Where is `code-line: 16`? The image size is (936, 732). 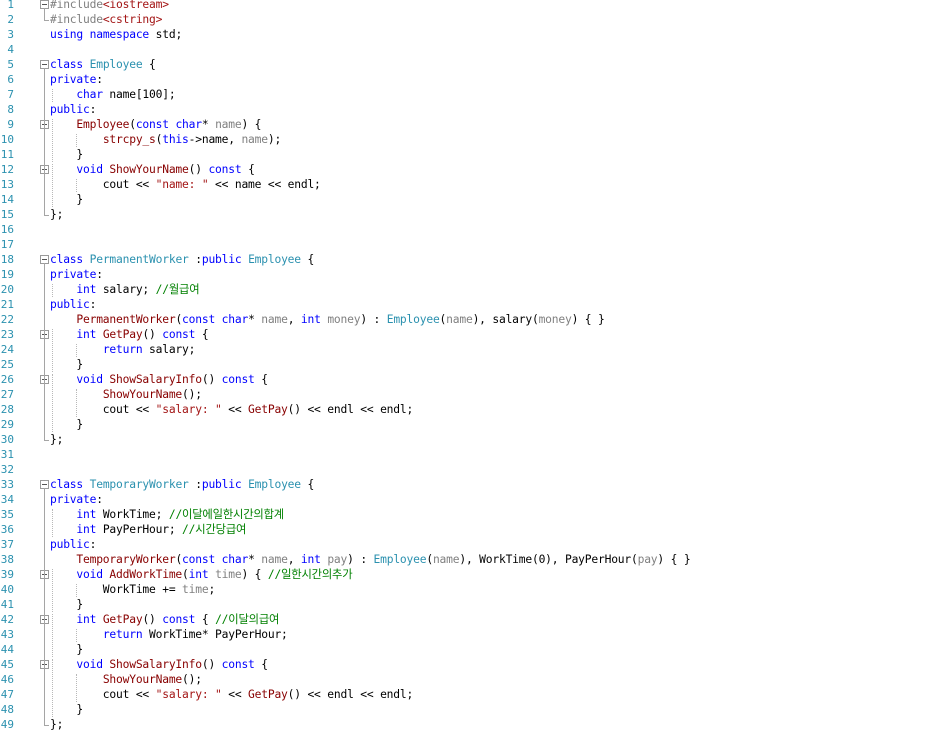
code-line: 16 is located at coordinates (468, 229).